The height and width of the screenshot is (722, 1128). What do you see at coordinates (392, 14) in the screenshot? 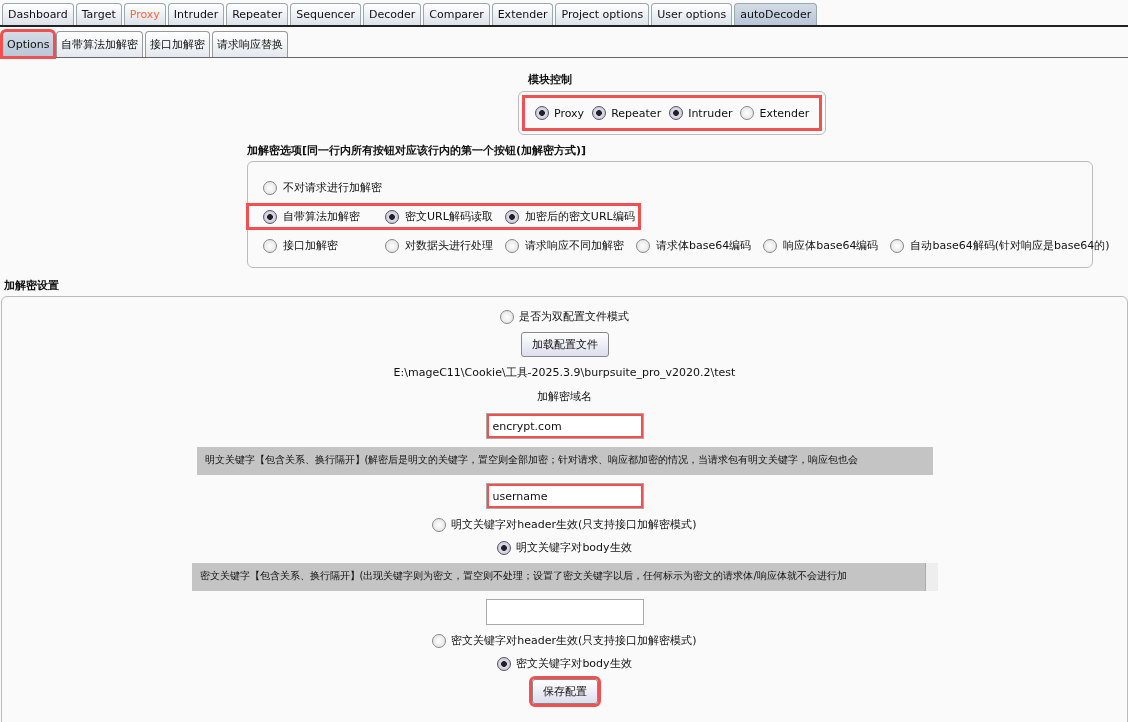
I see `main-tab: Decoder` at bounding box center [392, 14].